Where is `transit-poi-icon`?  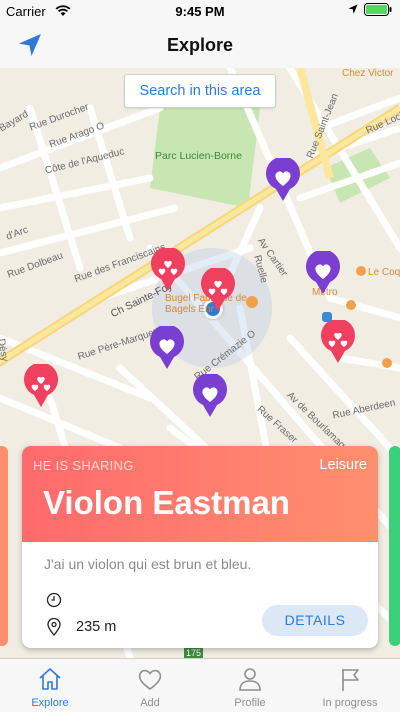
transit-poi-icon is located at coordinates (327, 317).